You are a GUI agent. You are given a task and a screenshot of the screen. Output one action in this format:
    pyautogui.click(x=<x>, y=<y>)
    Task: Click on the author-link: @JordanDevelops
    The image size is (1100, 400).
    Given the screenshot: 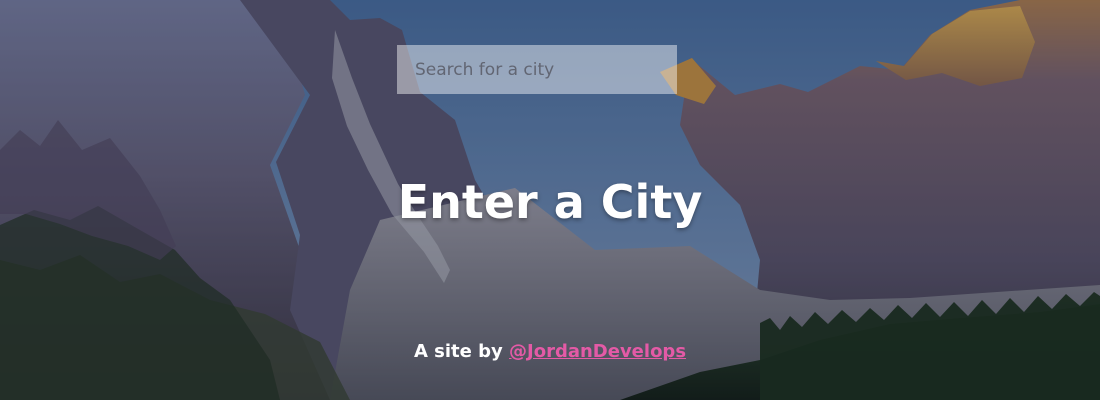 What is the action you would take?
    pyautogui.click(x=597, y=351)
    